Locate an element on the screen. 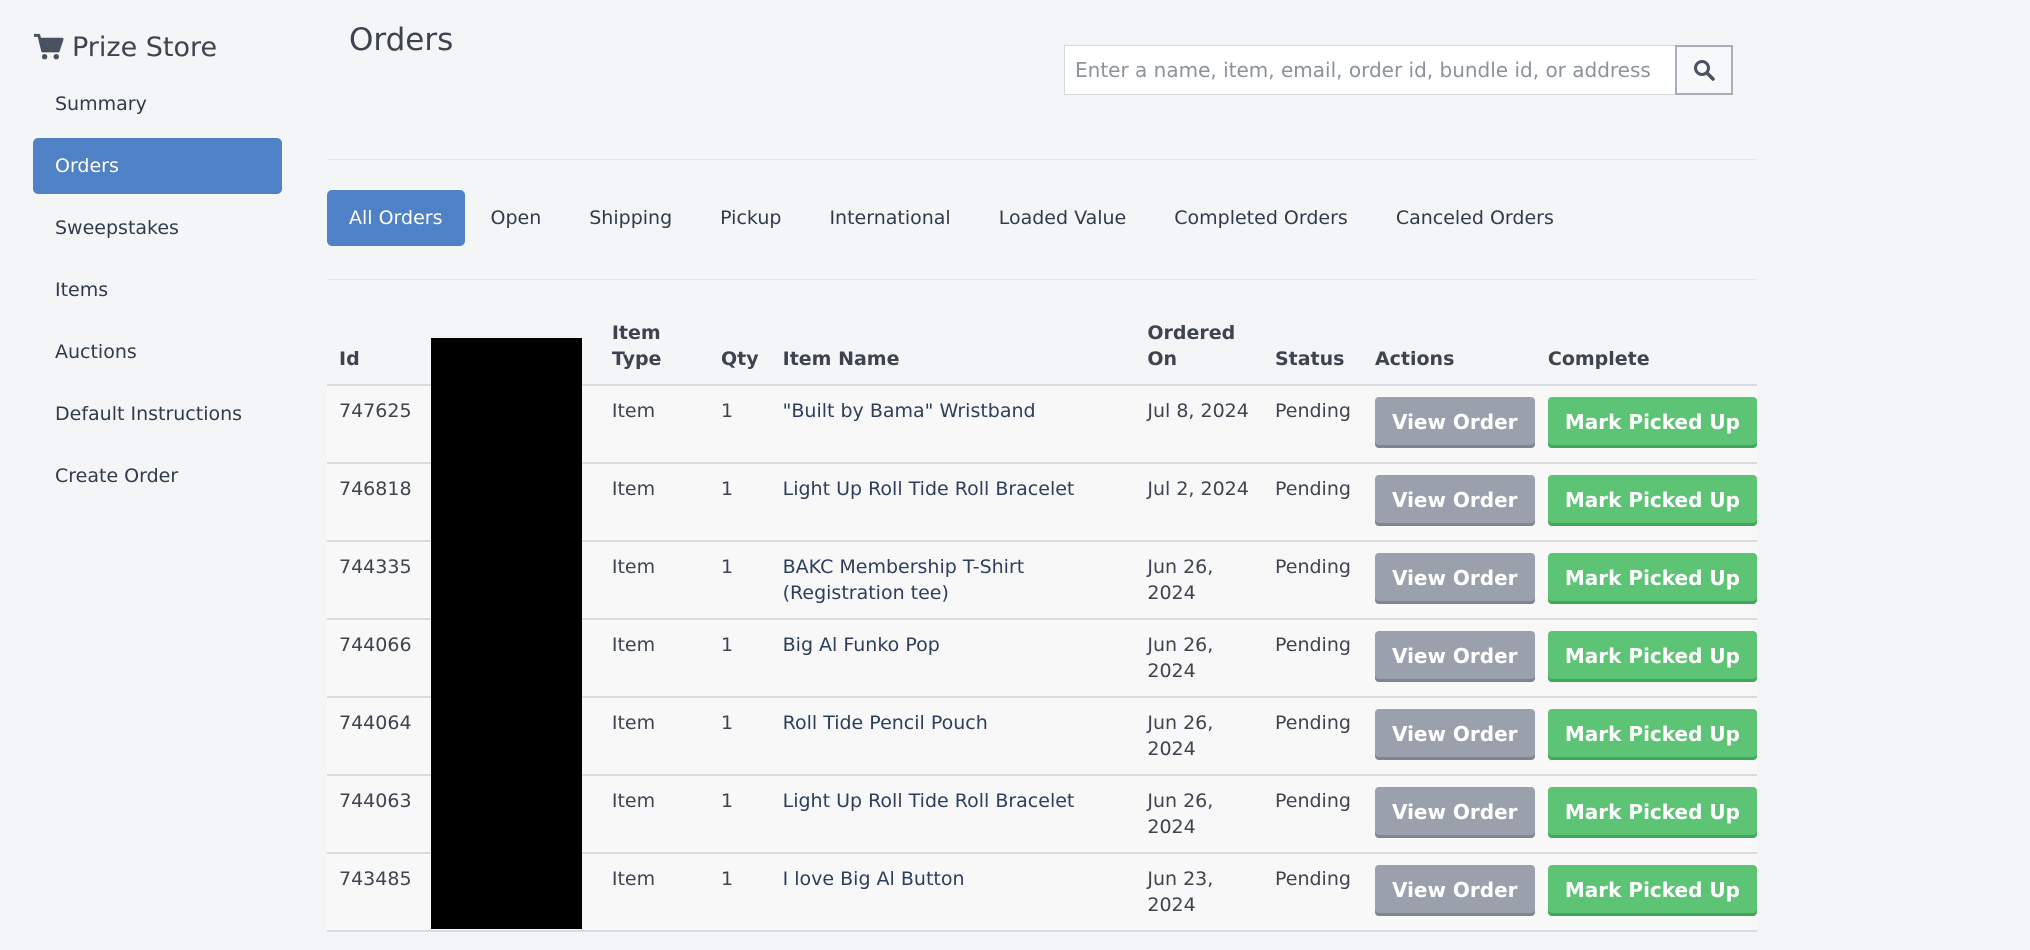 The height and width of the screenshot is (950, 2030). brand: Prize Store is located at coordinates (157, 47).